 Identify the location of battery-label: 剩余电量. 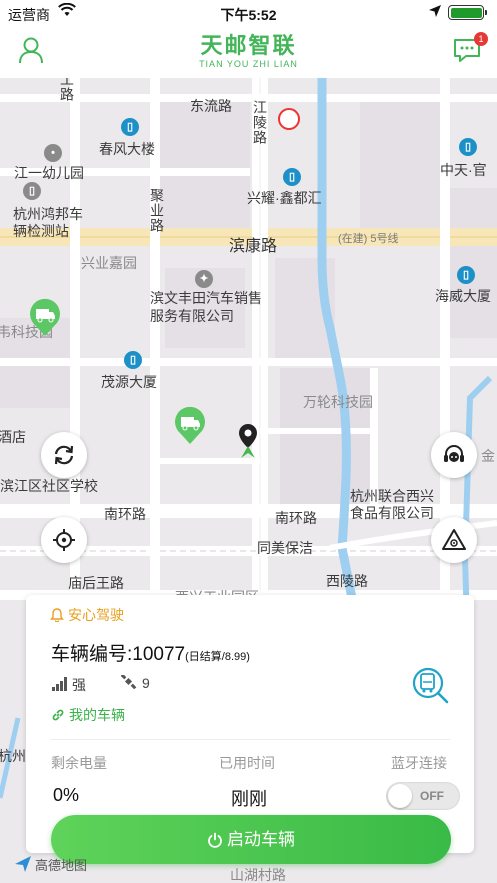
(79, 763).